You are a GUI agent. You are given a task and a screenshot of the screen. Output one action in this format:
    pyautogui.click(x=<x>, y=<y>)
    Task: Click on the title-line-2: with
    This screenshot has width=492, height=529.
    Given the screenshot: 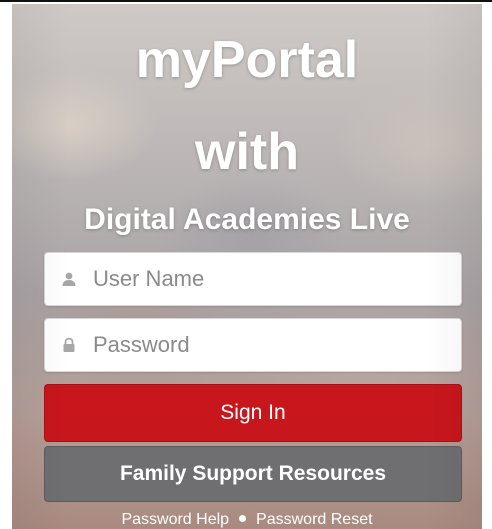 What is the action you would take?
    pyautogui.click(x=247, y=152)
    